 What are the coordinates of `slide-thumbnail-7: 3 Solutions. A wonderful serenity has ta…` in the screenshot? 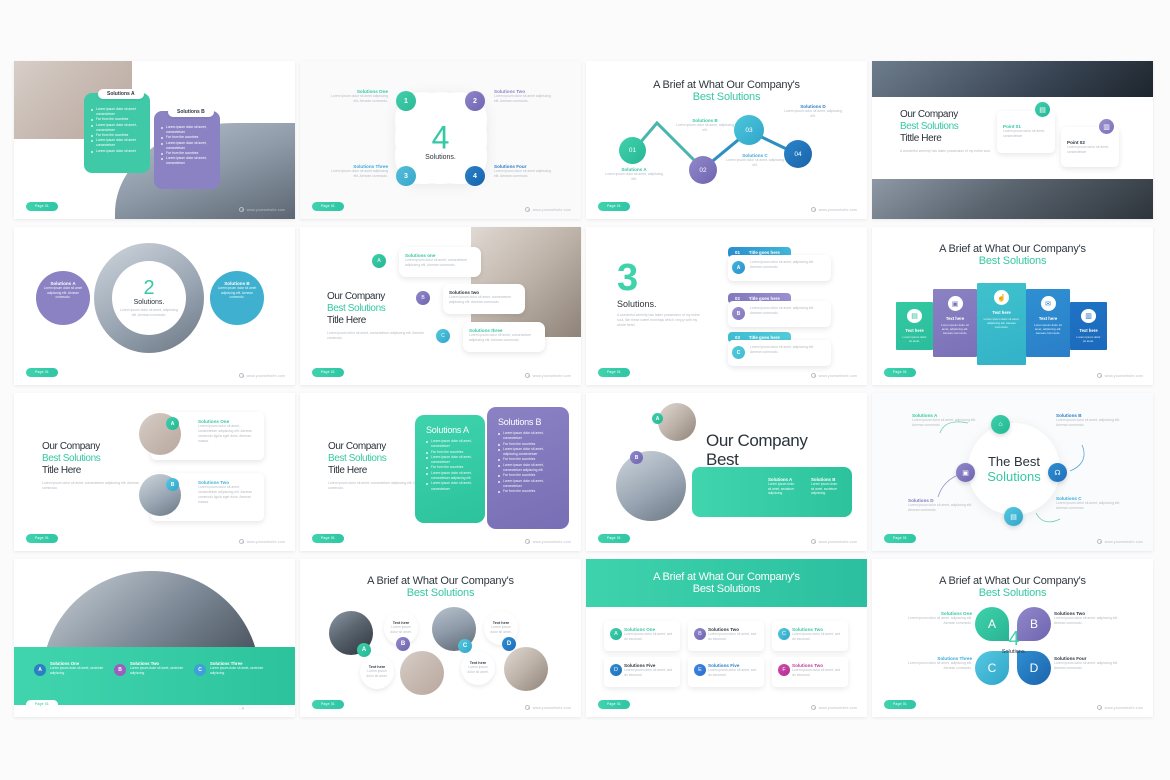 It's located at (726, 306).